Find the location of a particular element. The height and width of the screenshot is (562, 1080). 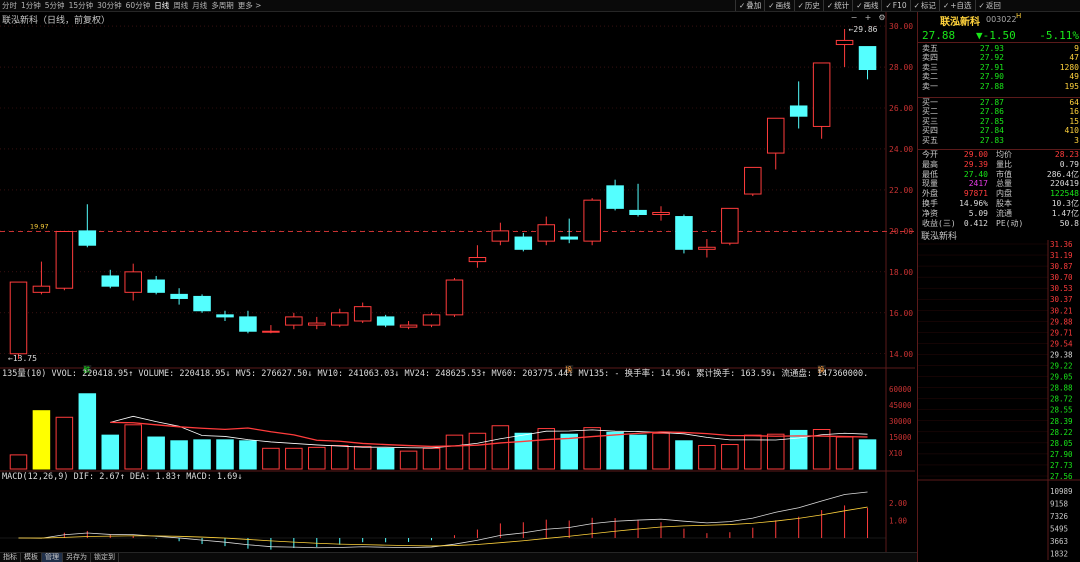

ask-row: 卖五 27.93 9 is located at coordinates (999, 48).